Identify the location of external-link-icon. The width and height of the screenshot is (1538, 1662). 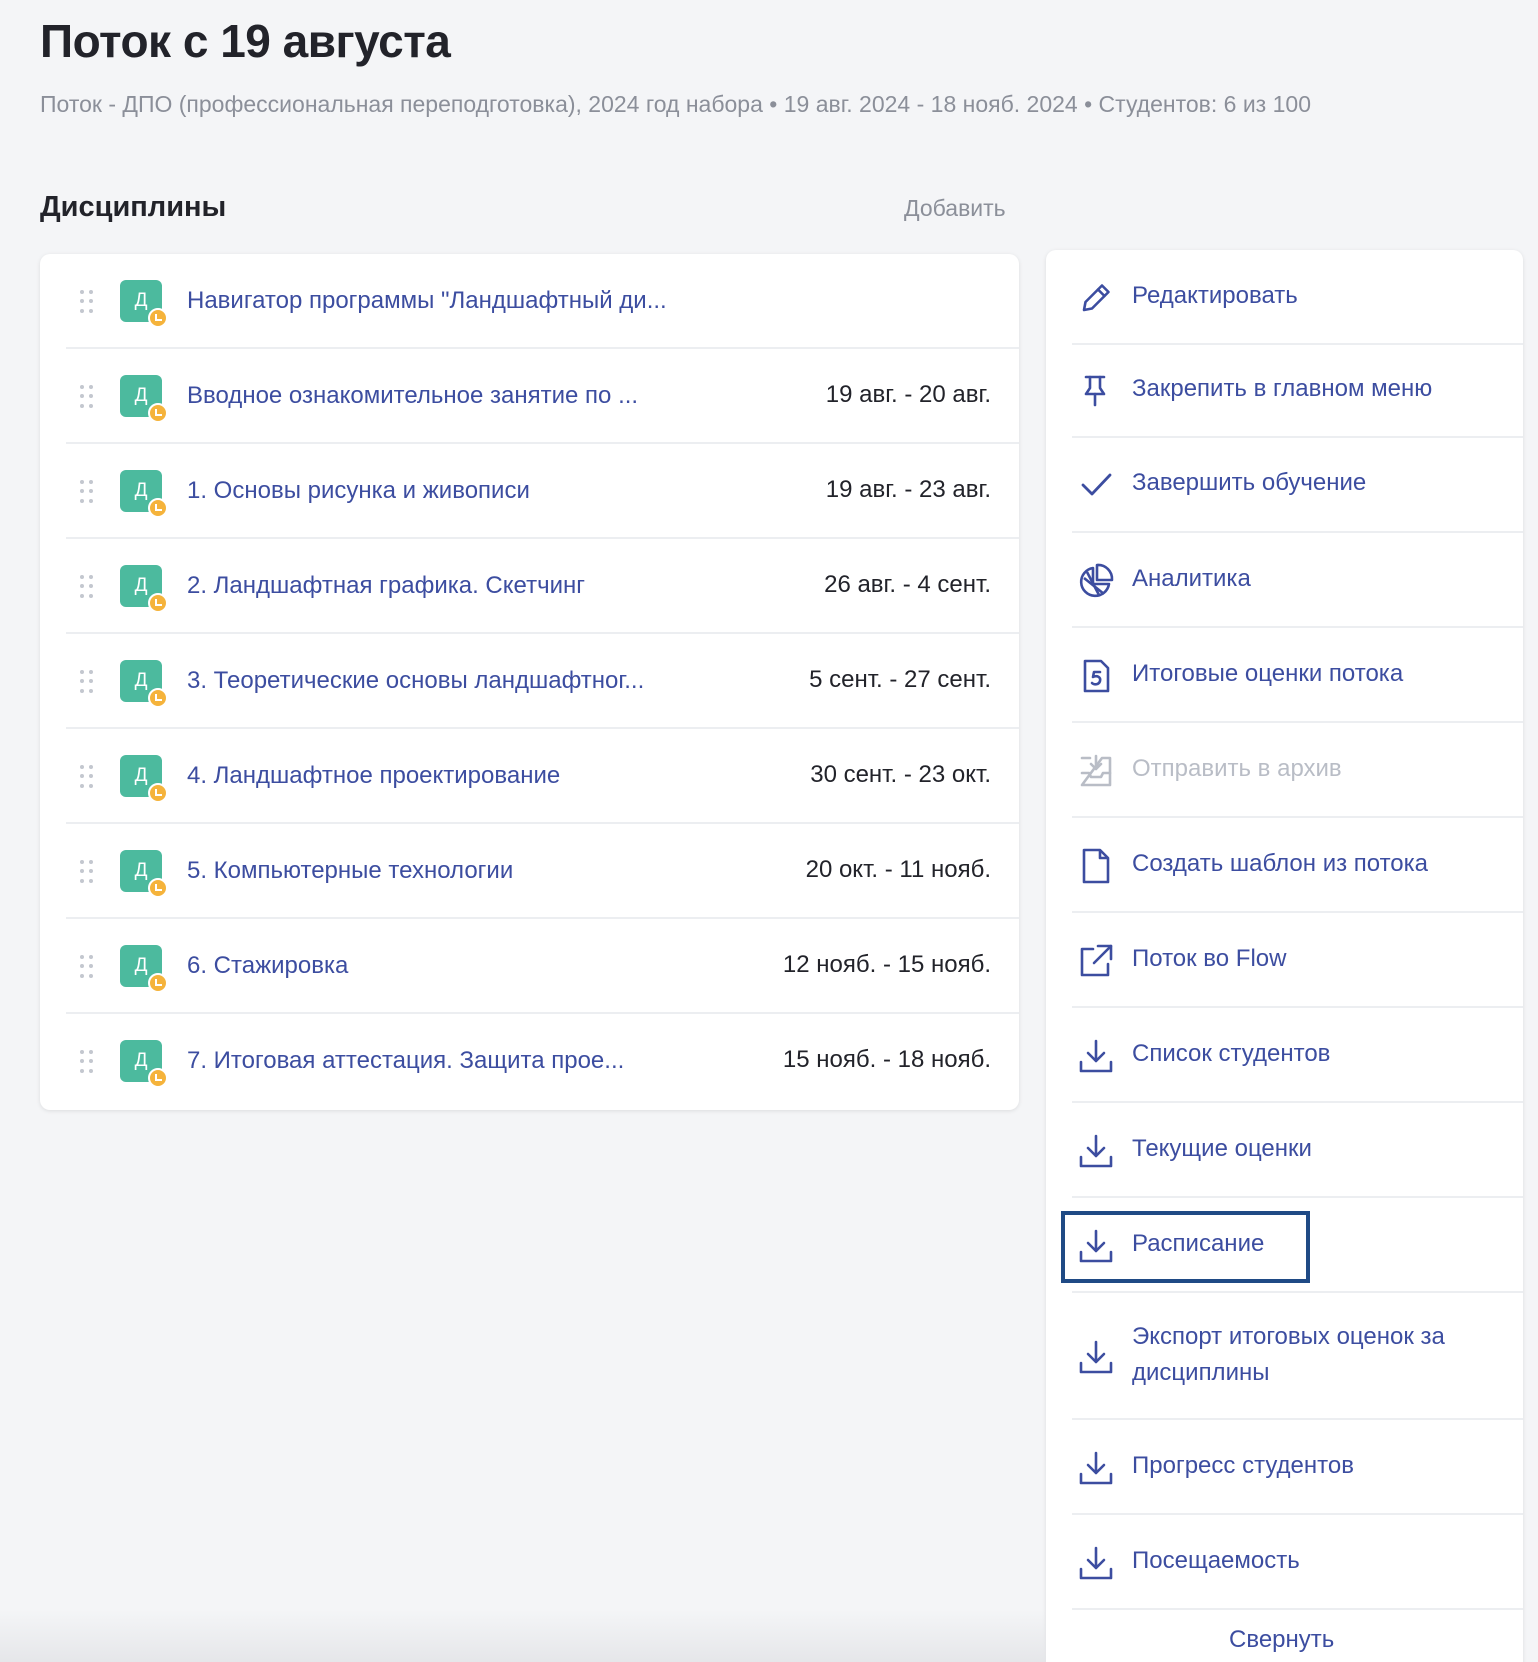
(1096, 961).